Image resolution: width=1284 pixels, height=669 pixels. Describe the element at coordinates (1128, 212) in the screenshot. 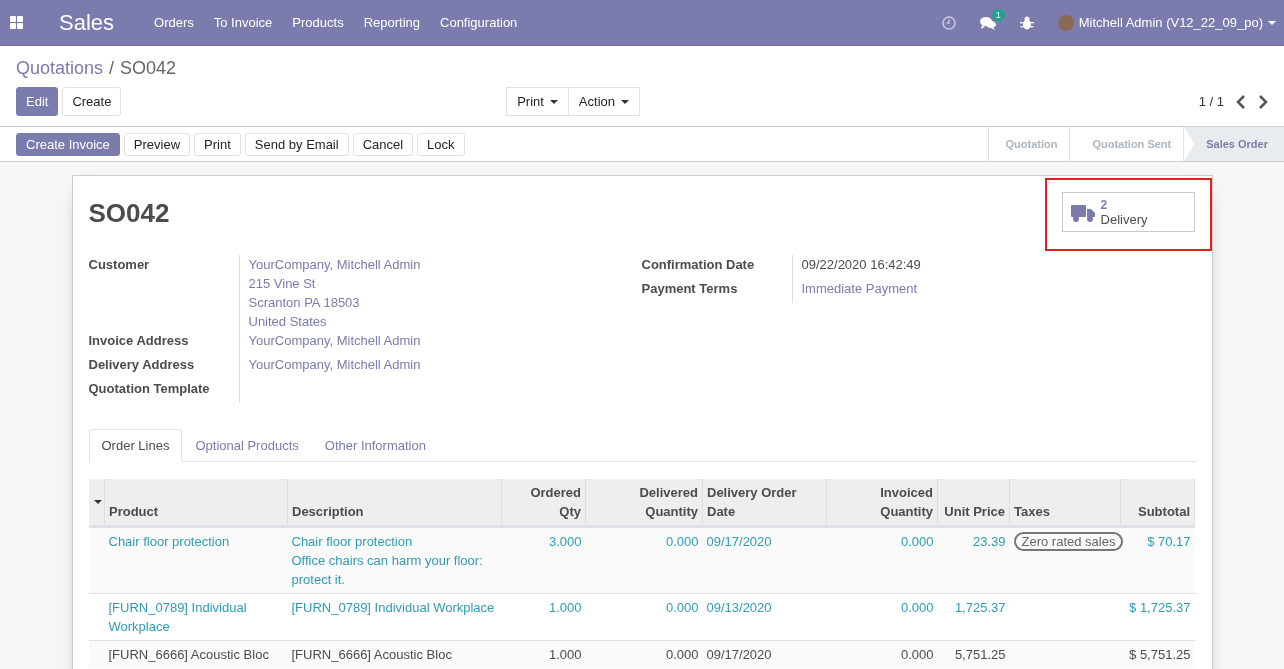

I see `delivery-smart-button: 2 Delivery` at that location.